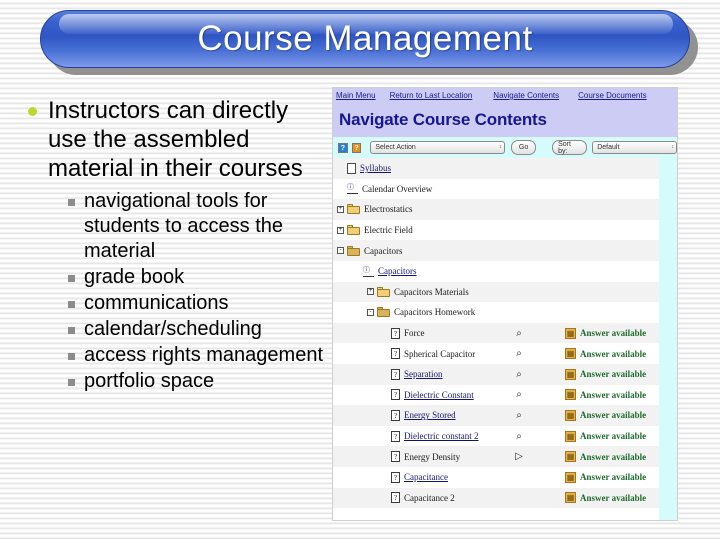 Image resolution: width=720 pixels, height=540 pixels. What do you see at coordinates (496, 230) in the screenshot?
I see `tree-row: + Electric Field` at bounding box center [496, 230].